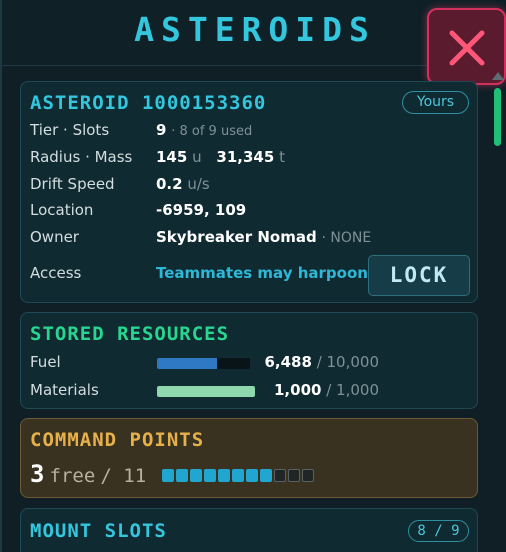 The image size is (506, 552). What do you see at coordinates (37, 474) in the screenshot?
I see `command-points-free: 3` at bounding box center [37, 474].